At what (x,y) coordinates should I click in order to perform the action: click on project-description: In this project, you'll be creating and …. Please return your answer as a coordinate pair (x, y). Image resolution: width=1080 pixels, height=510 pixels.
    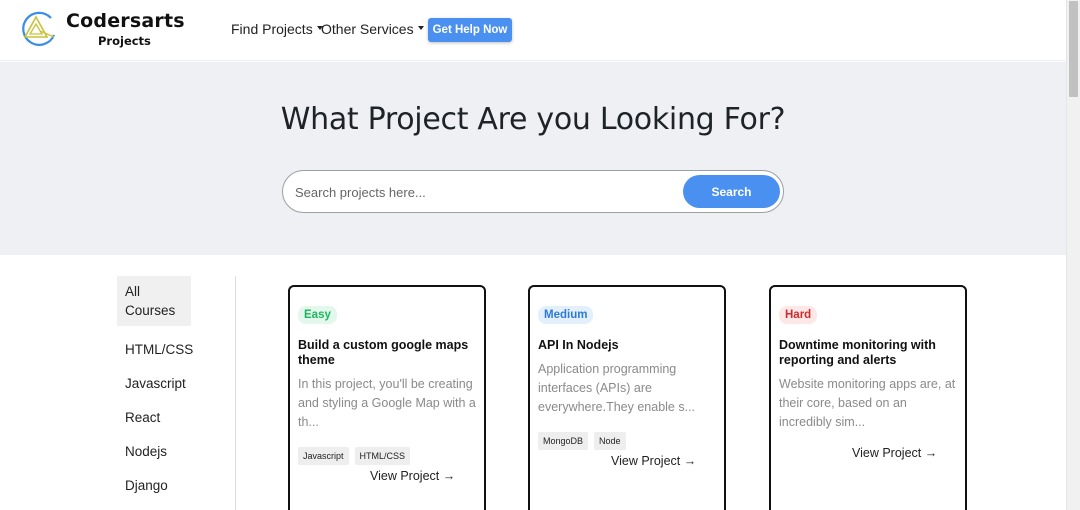
    Looking at the image, I should click on (387, 403).